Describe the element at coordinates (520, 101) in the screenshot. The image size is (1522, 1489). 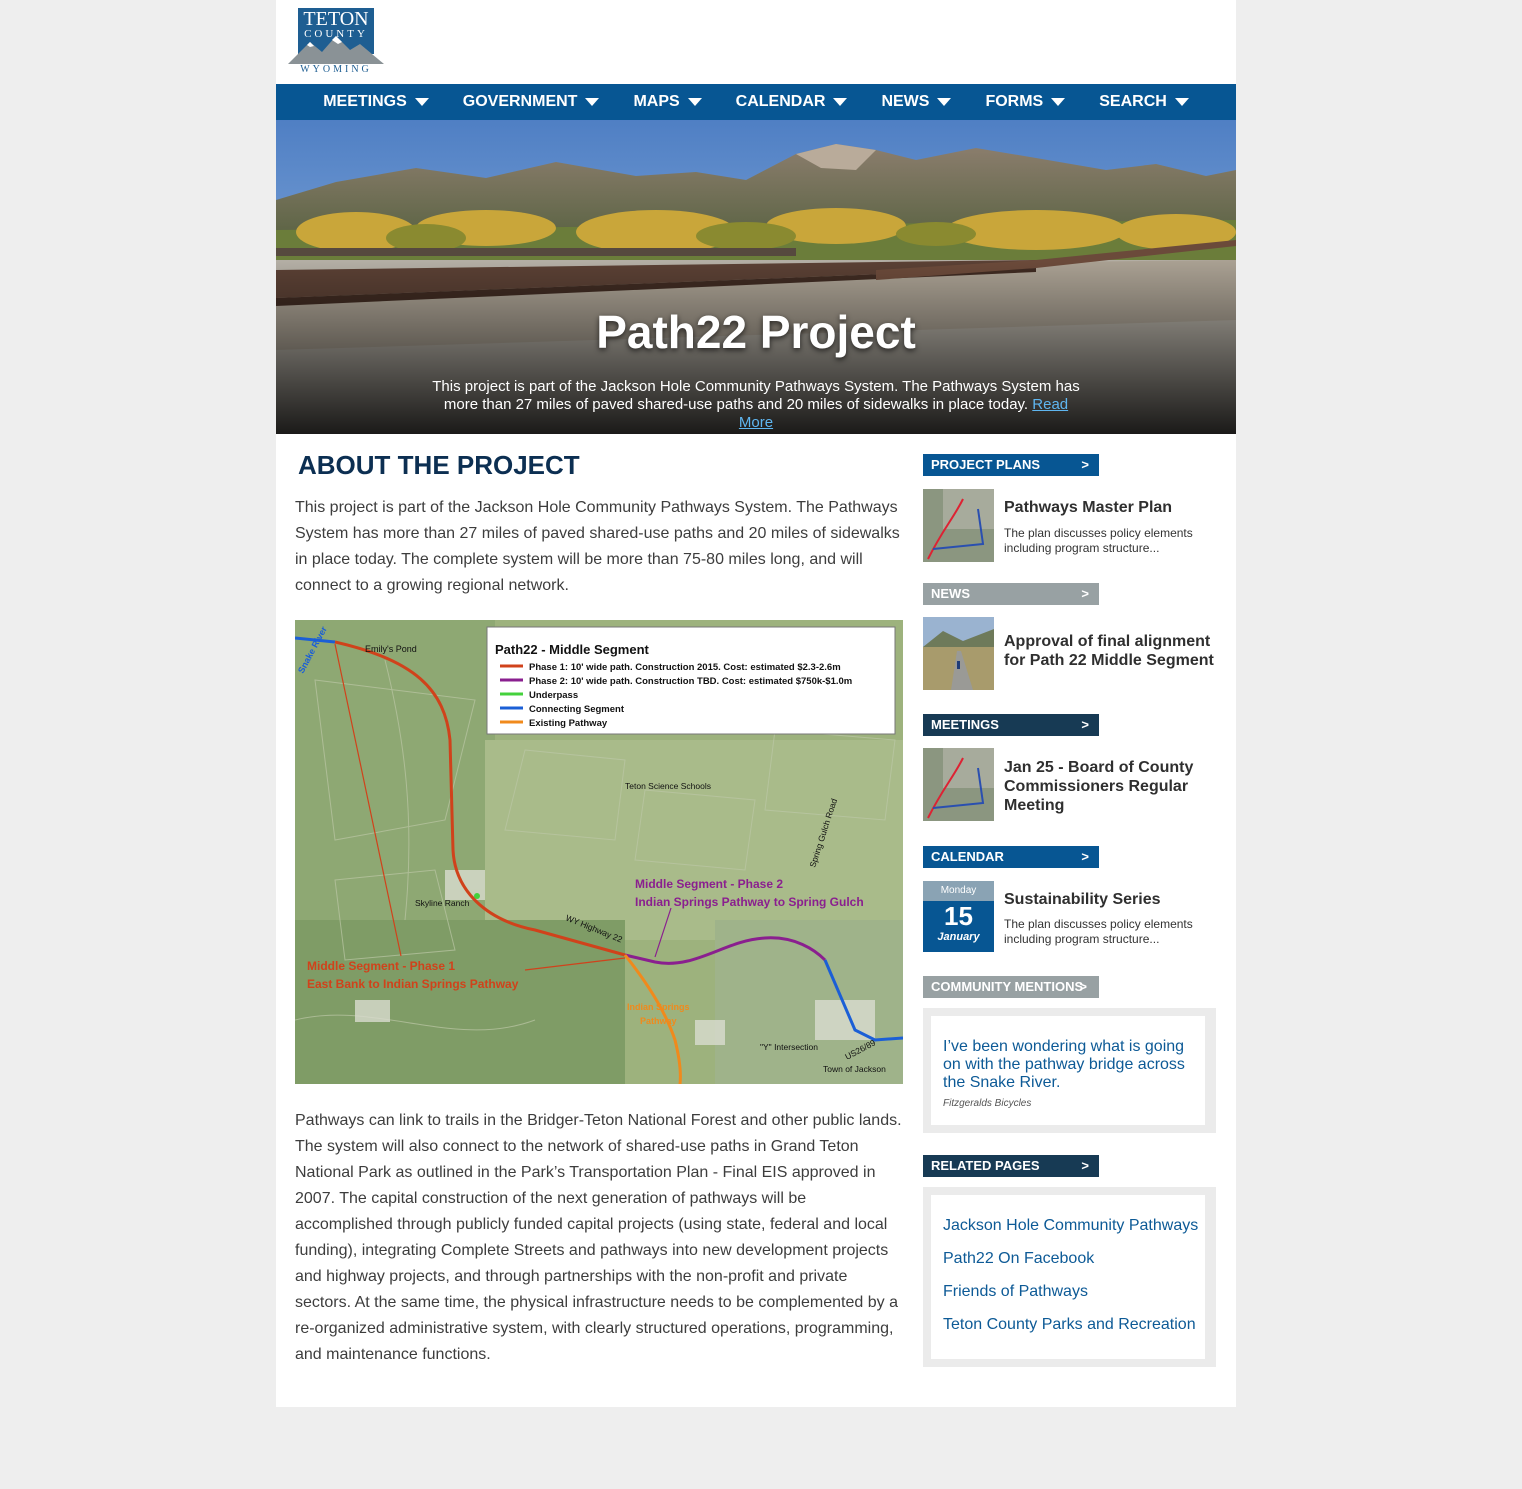
I see `nav-label: GOVERNMENT` at that location.